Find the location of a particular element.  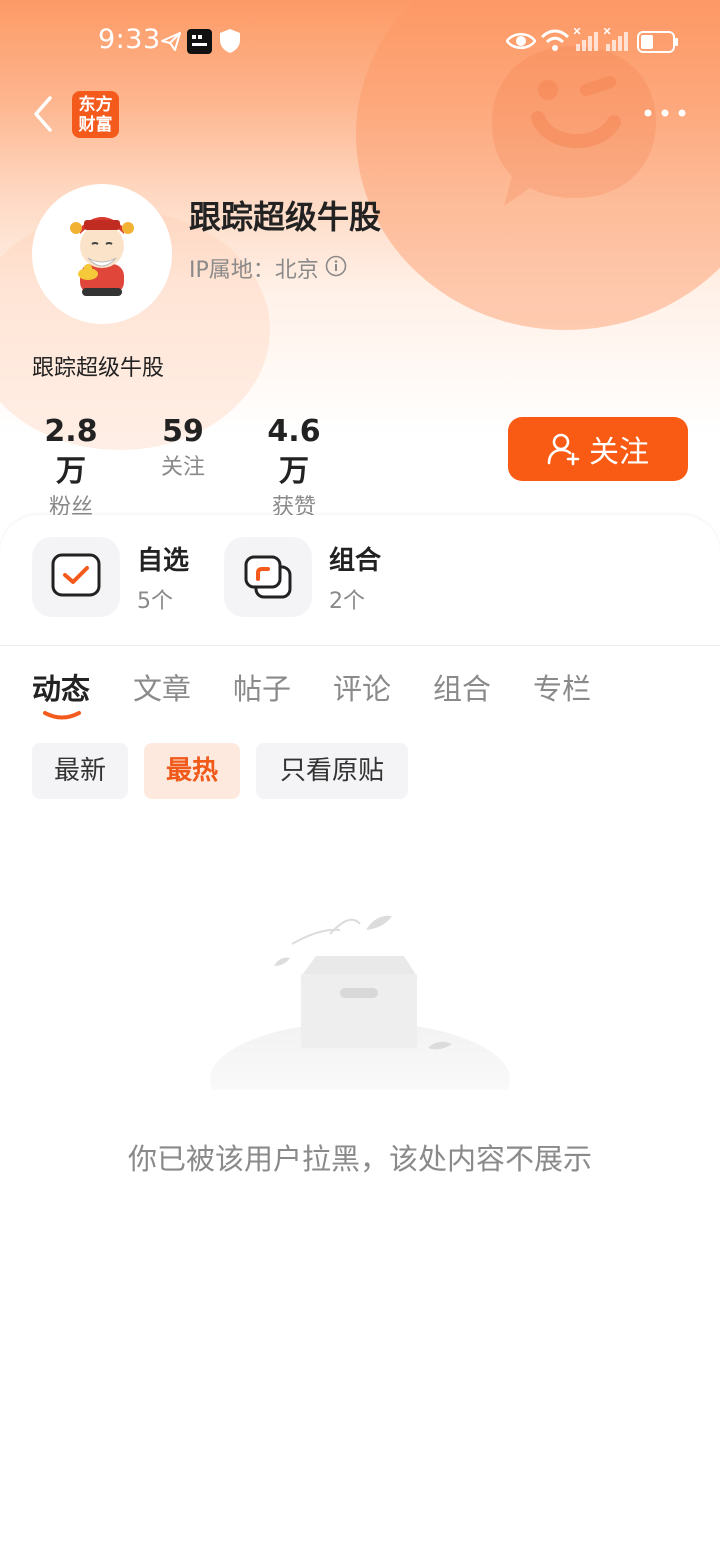

fortune-god-avatar-icon is located at coordinates (102, 254).